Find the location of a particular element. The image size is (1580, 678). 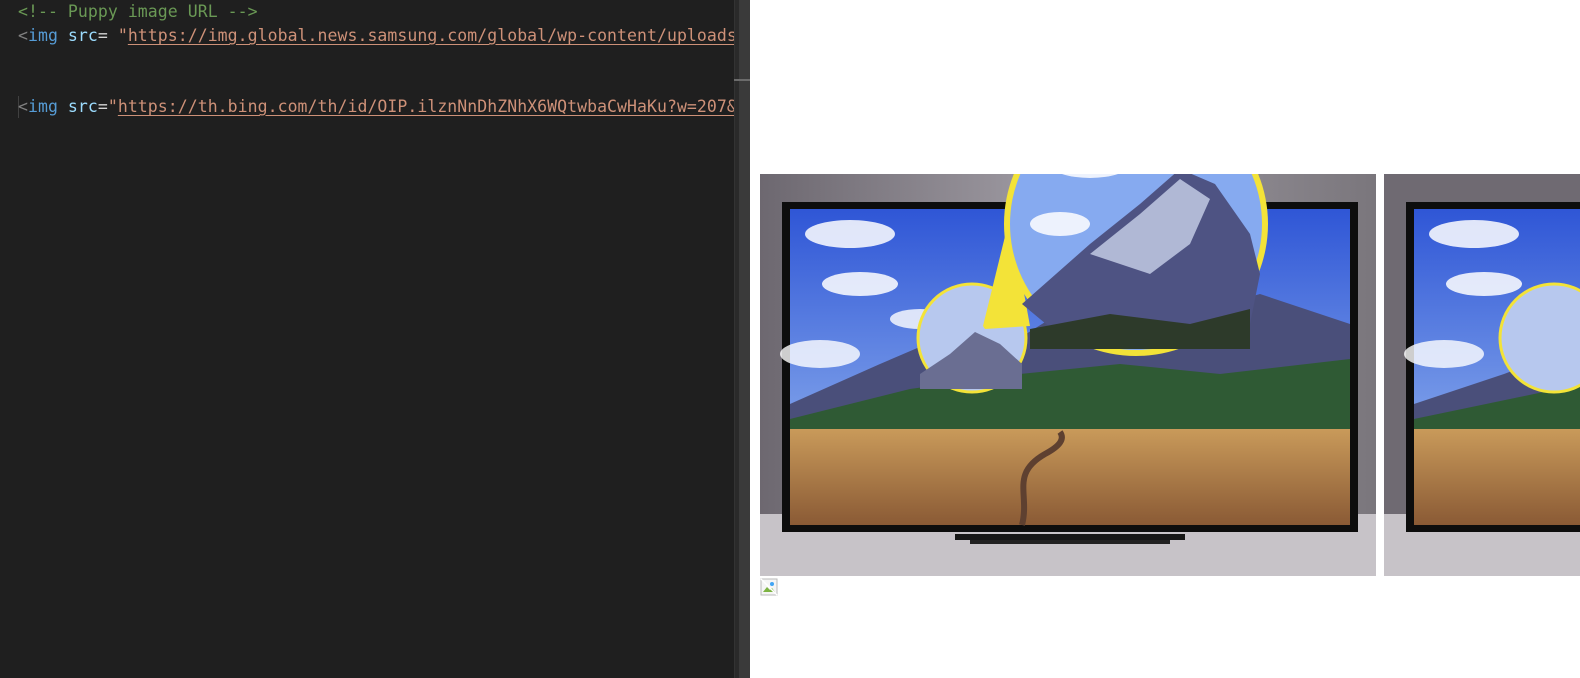

tv-image is located at coordinates (1482, 375).